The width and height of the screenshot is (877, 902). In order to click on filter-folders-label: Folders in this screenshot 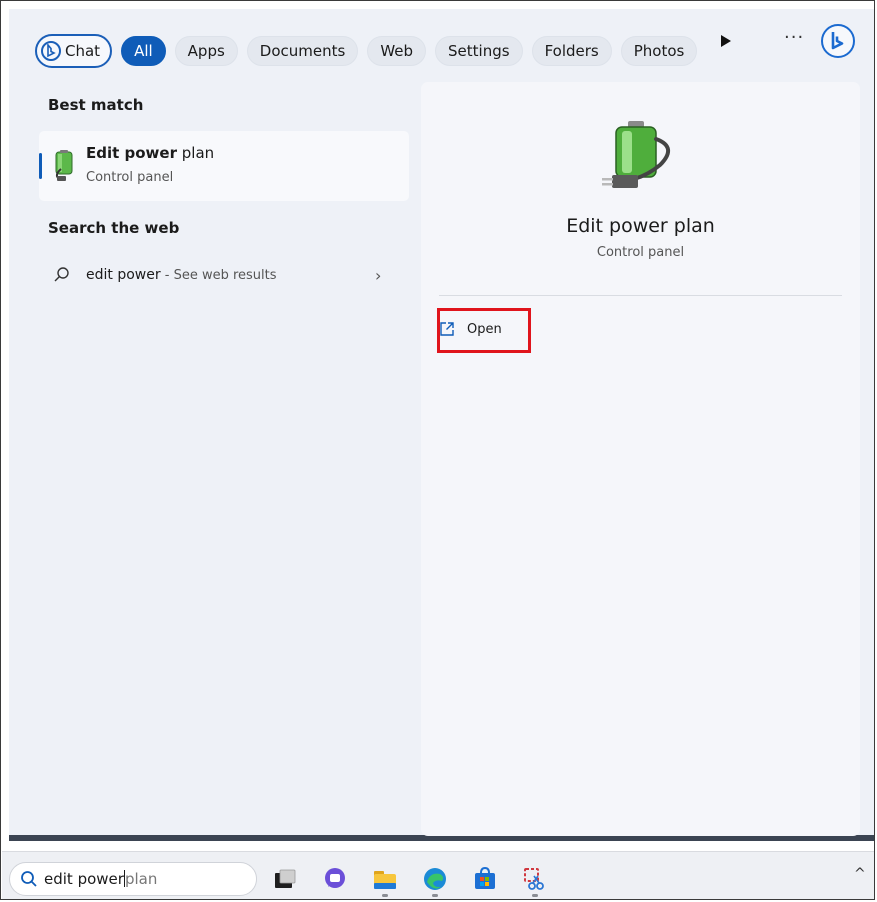, I will do `click(571, 51)`.